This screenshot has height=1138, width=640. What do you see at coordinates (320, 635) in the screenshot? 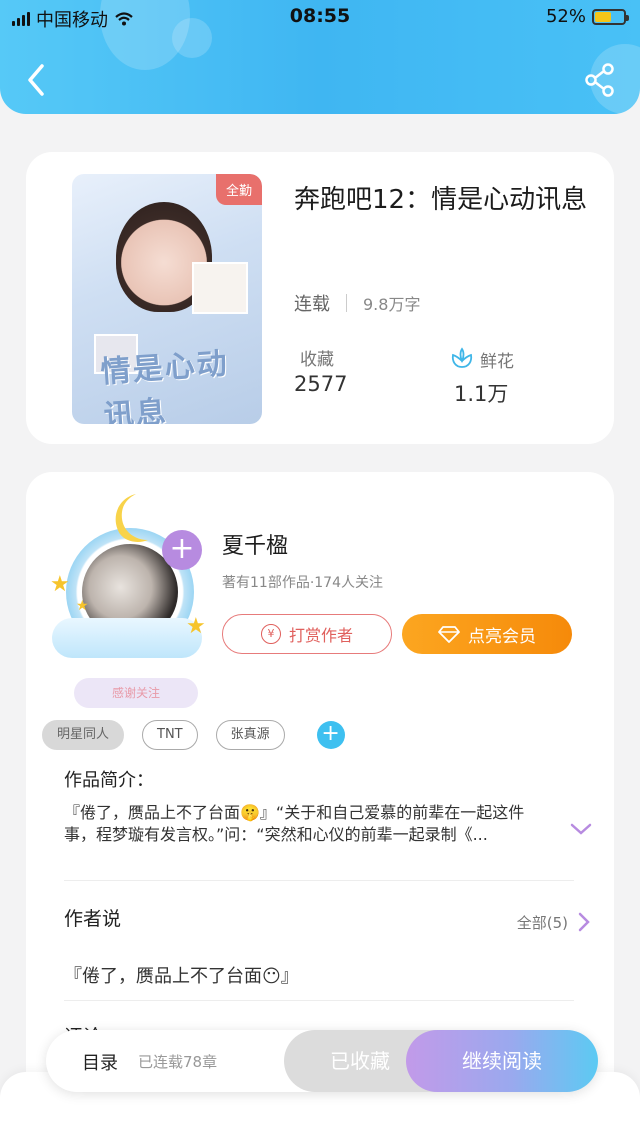
I see `reward-label: 打赏作者` at bounding box center [320, 635].